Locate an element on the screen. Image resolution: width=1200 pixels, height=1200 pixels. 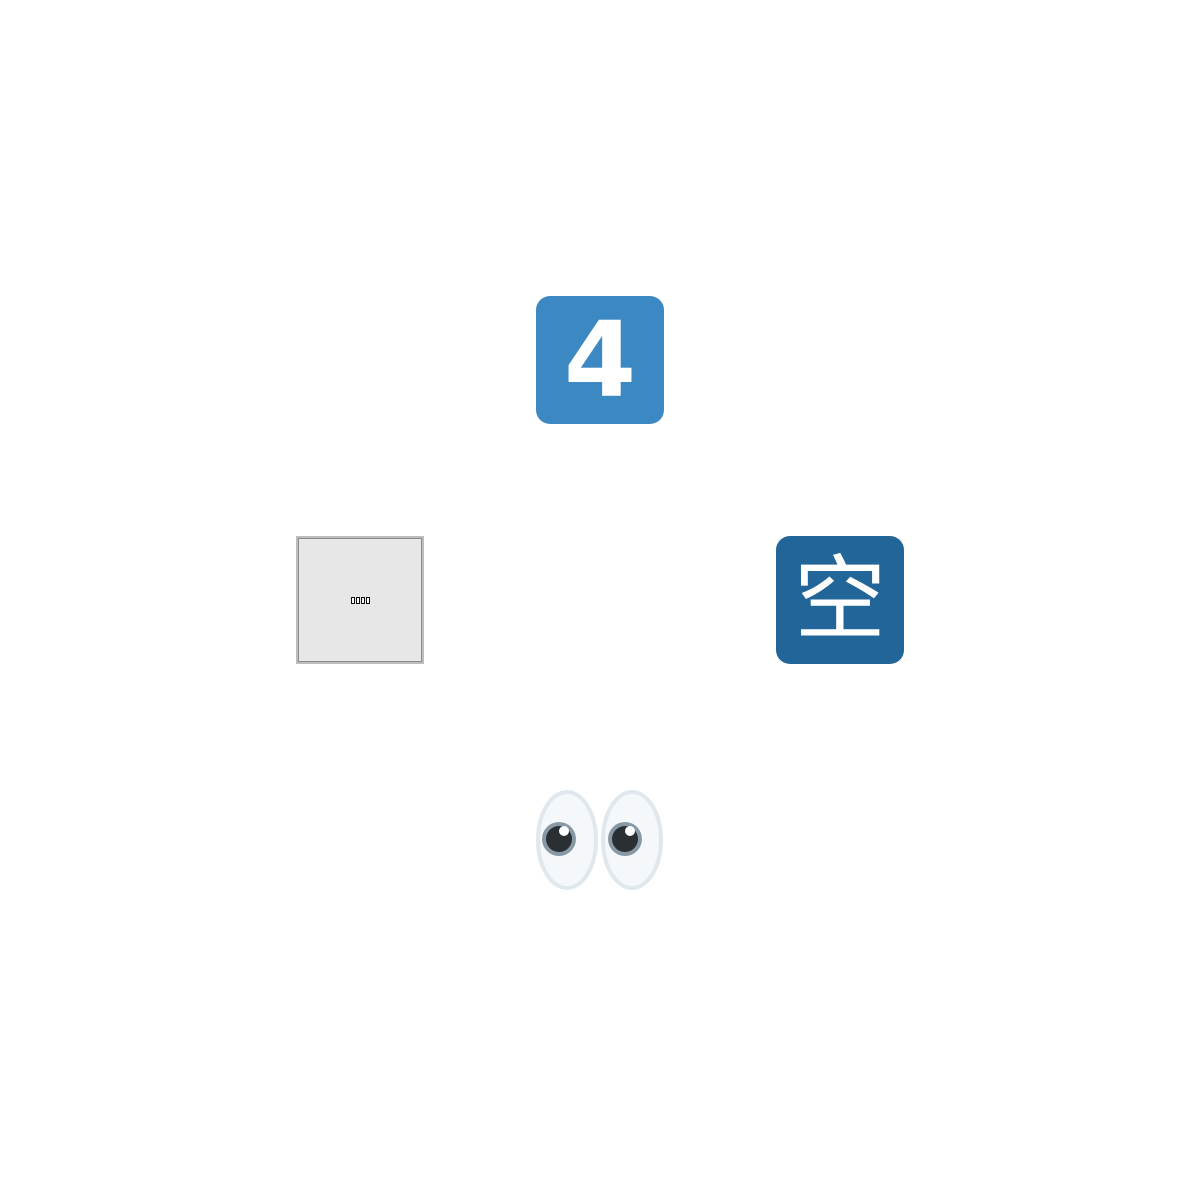
vacancy-button-icon: 空 is located at coordinates (840, 600).